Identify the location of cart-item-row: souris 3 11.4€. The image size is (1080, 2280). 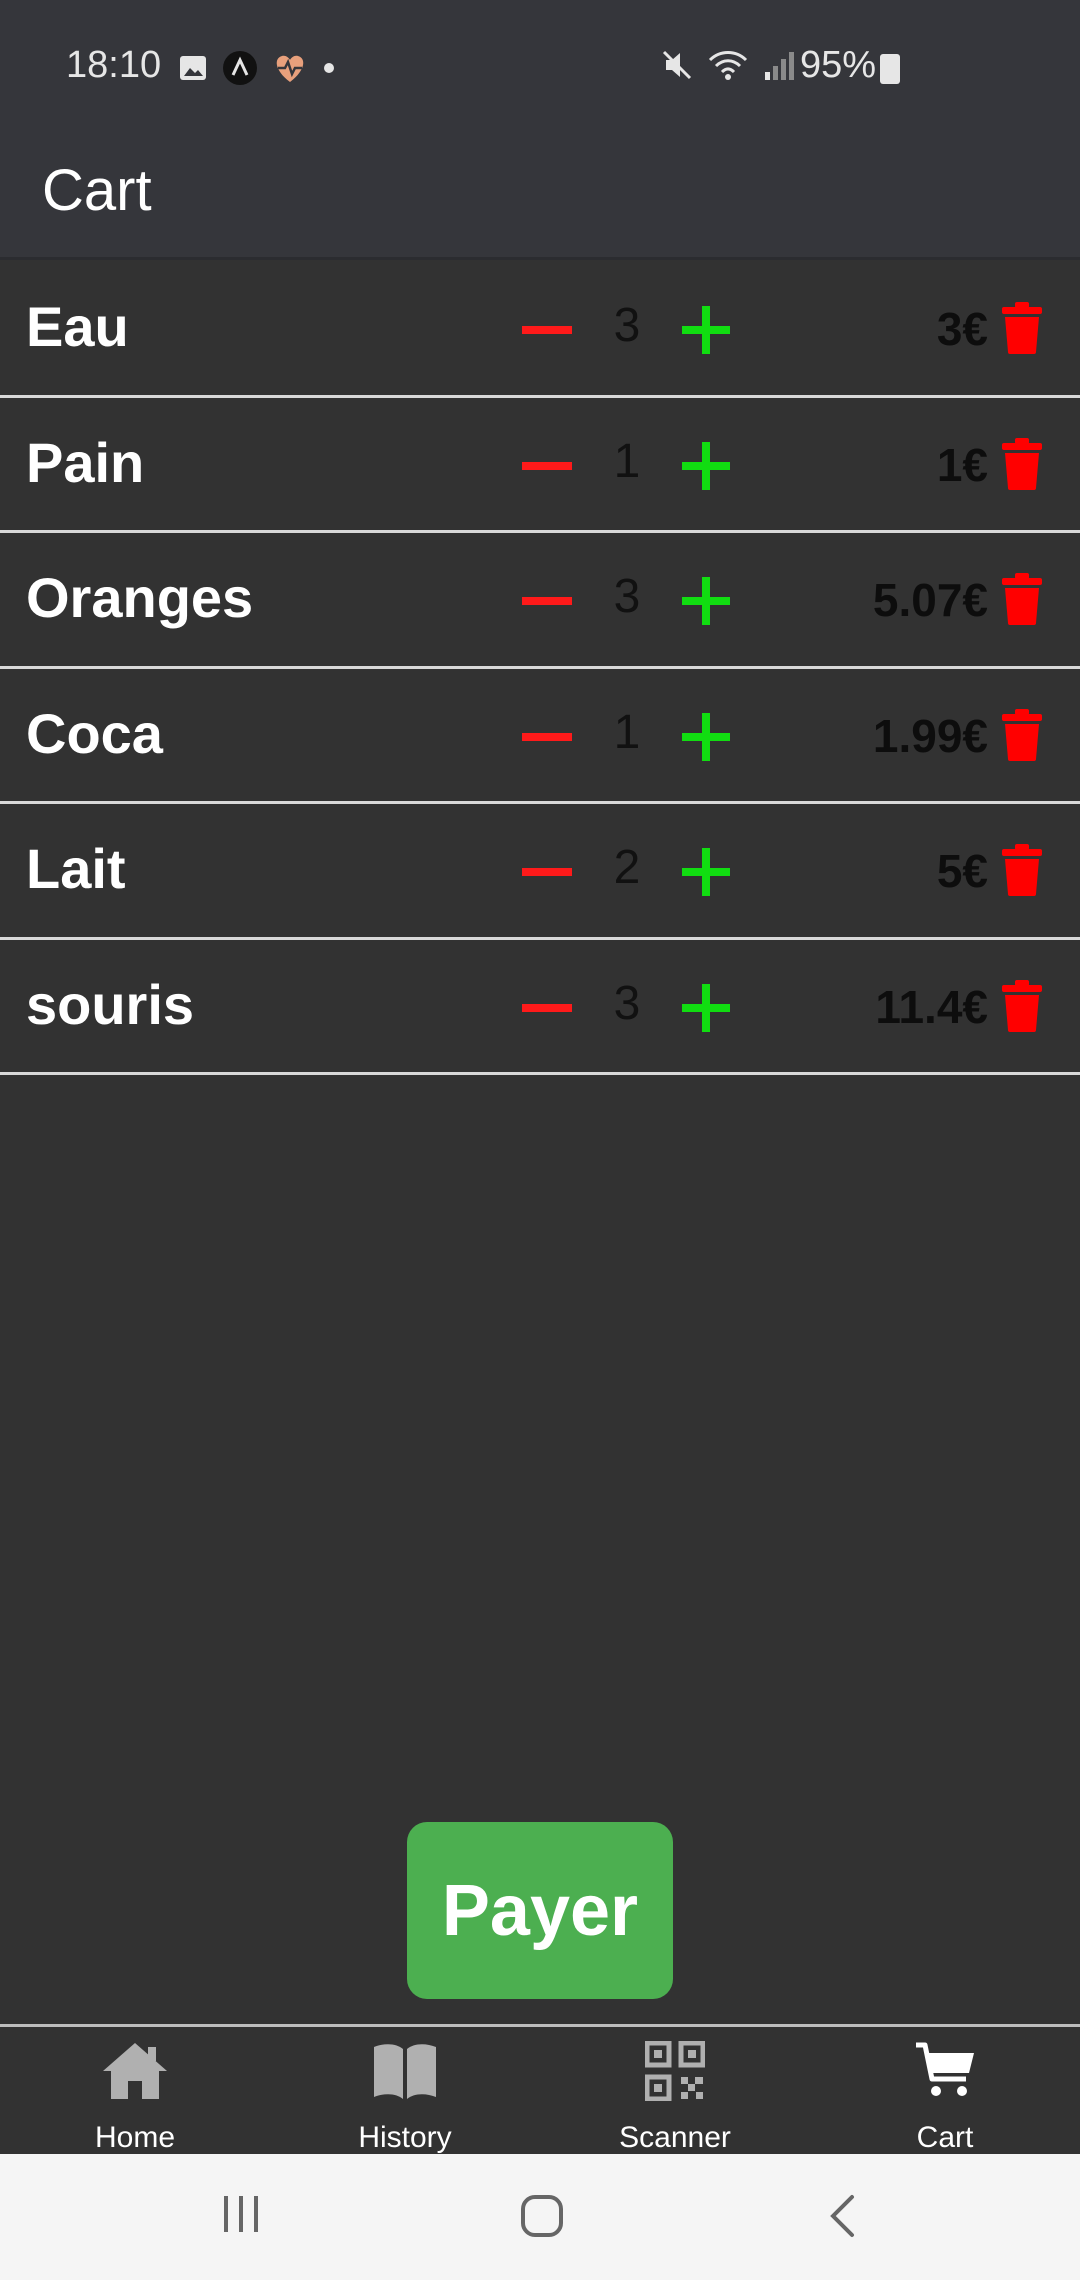
(540, 1007).